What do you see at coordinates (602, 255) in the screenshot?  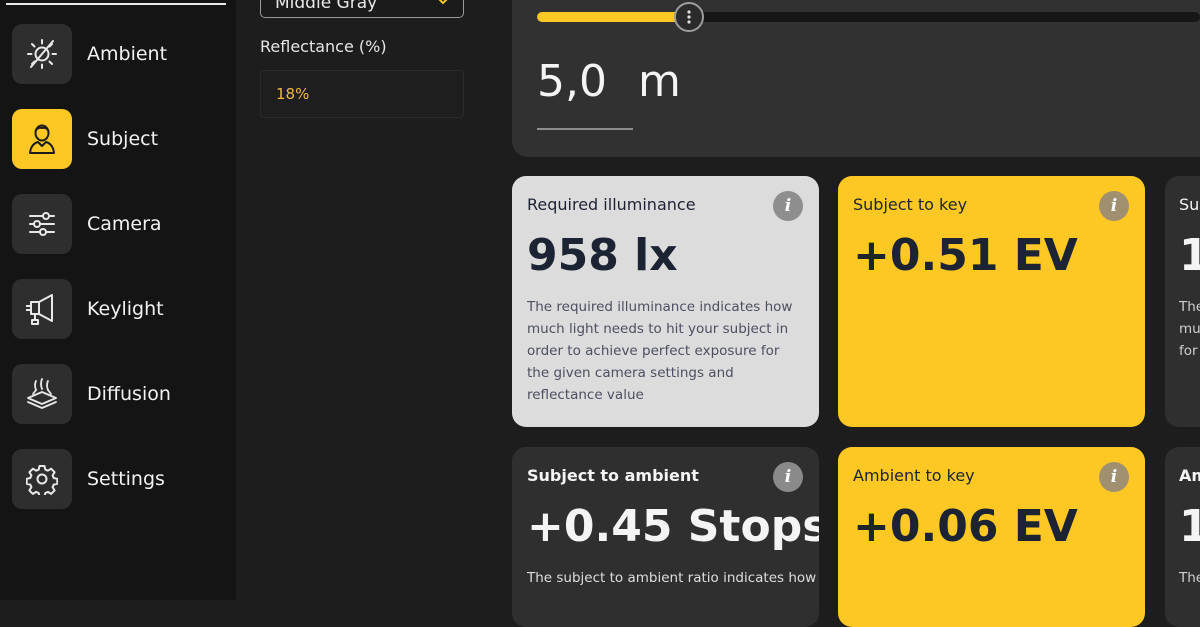 I see `card-value: 958 lx` at bounding box center [602, 255].